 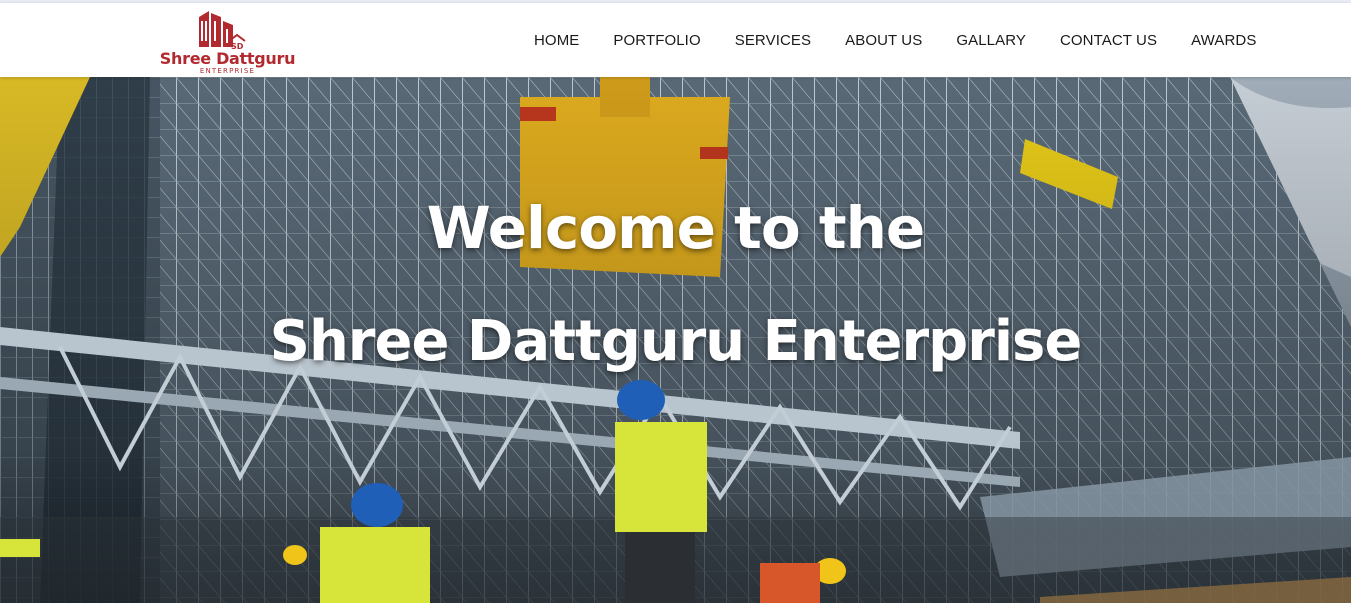 I want to click on brand-name: Shree Dattguru, so click(x=227, y=58).